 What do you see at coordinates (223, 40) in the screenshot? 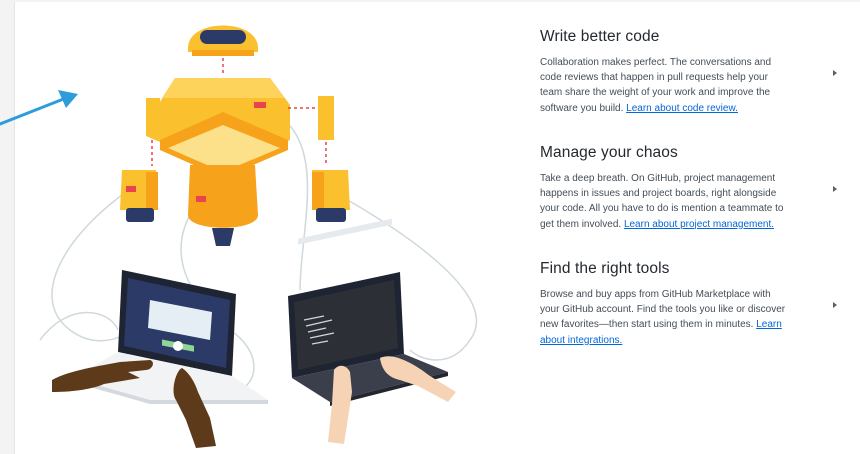
I see `robot-head` at bounding box center [223, 40].